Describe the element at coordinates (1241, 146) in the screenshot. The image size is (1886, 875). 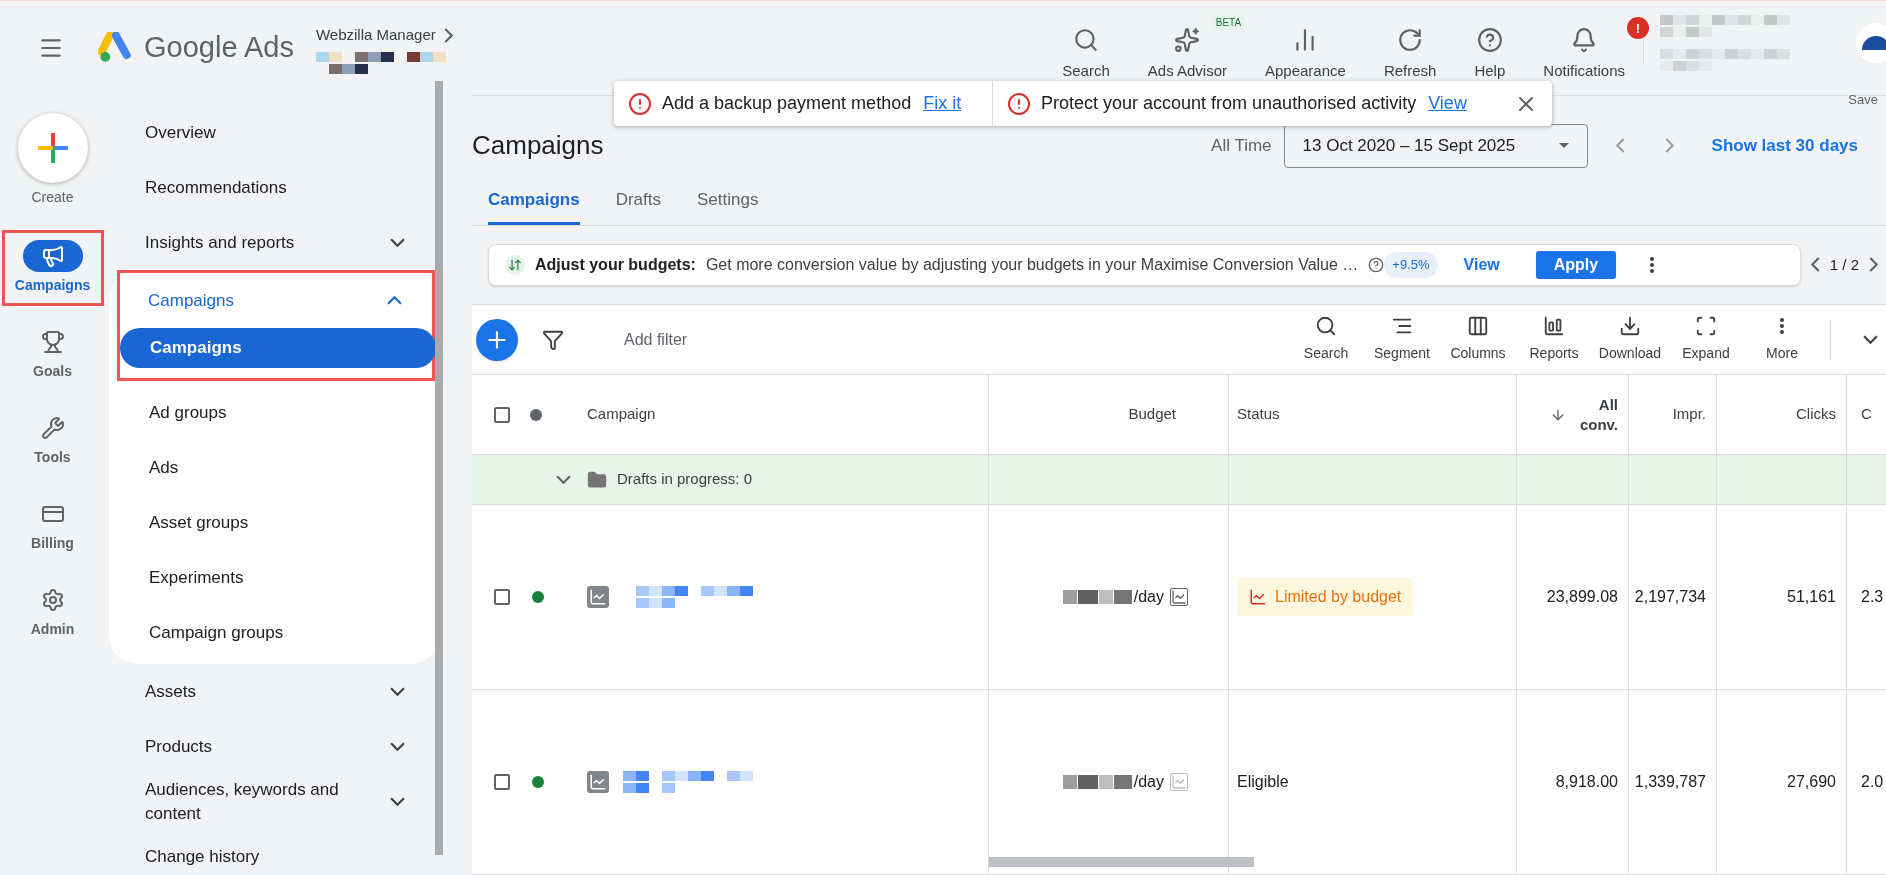
I see `range-label: All Time` at that location.